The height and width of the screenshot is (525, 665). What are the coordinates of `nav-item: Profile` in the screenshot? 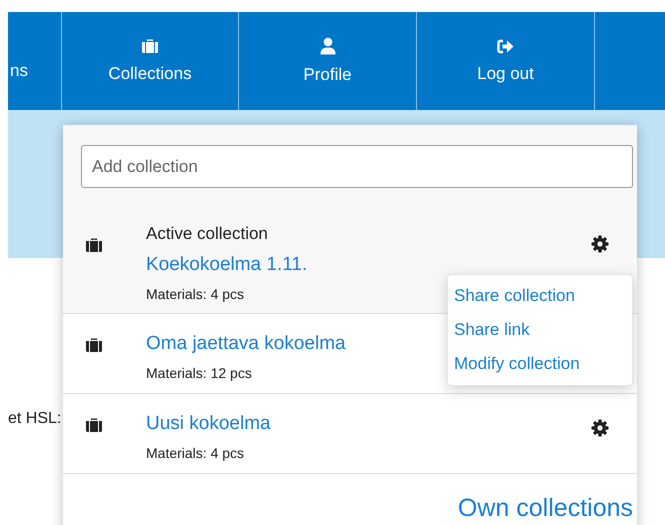 It's located at (327, 75).